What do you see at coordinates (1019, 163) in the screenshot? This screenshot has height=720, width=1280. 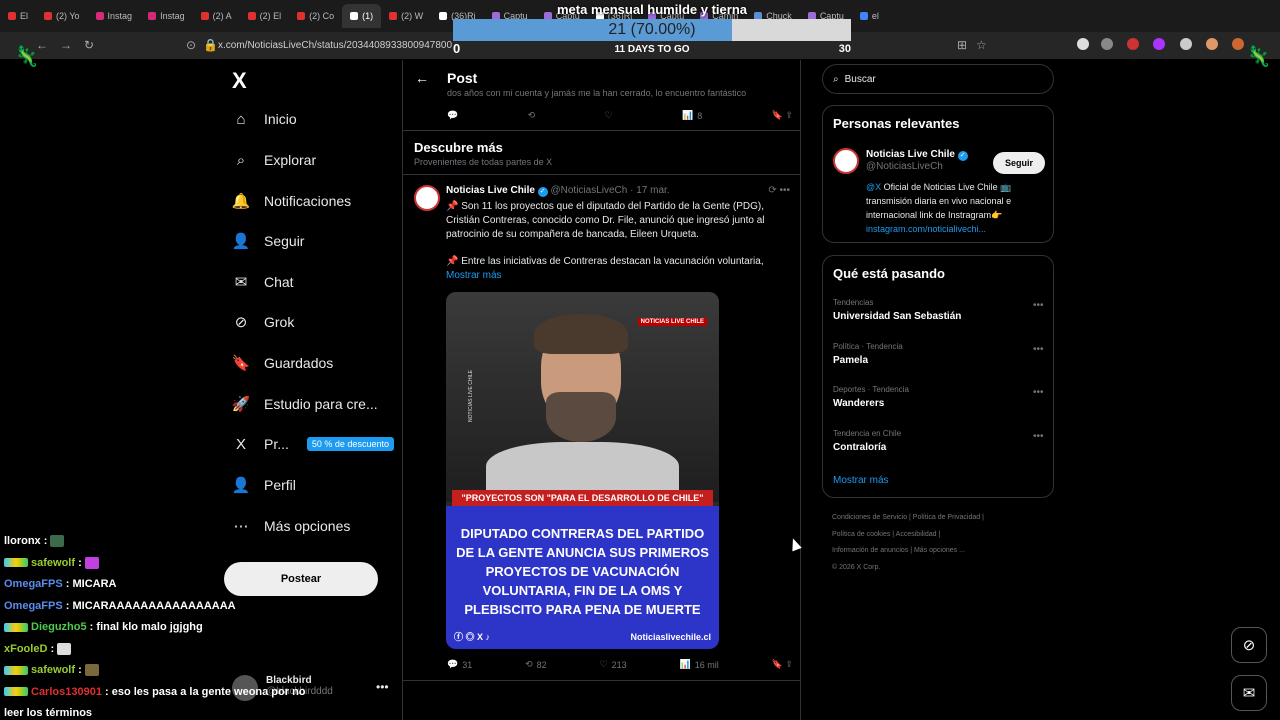 I see `follow-button: Seguir` at bounding box center [1019, 163].